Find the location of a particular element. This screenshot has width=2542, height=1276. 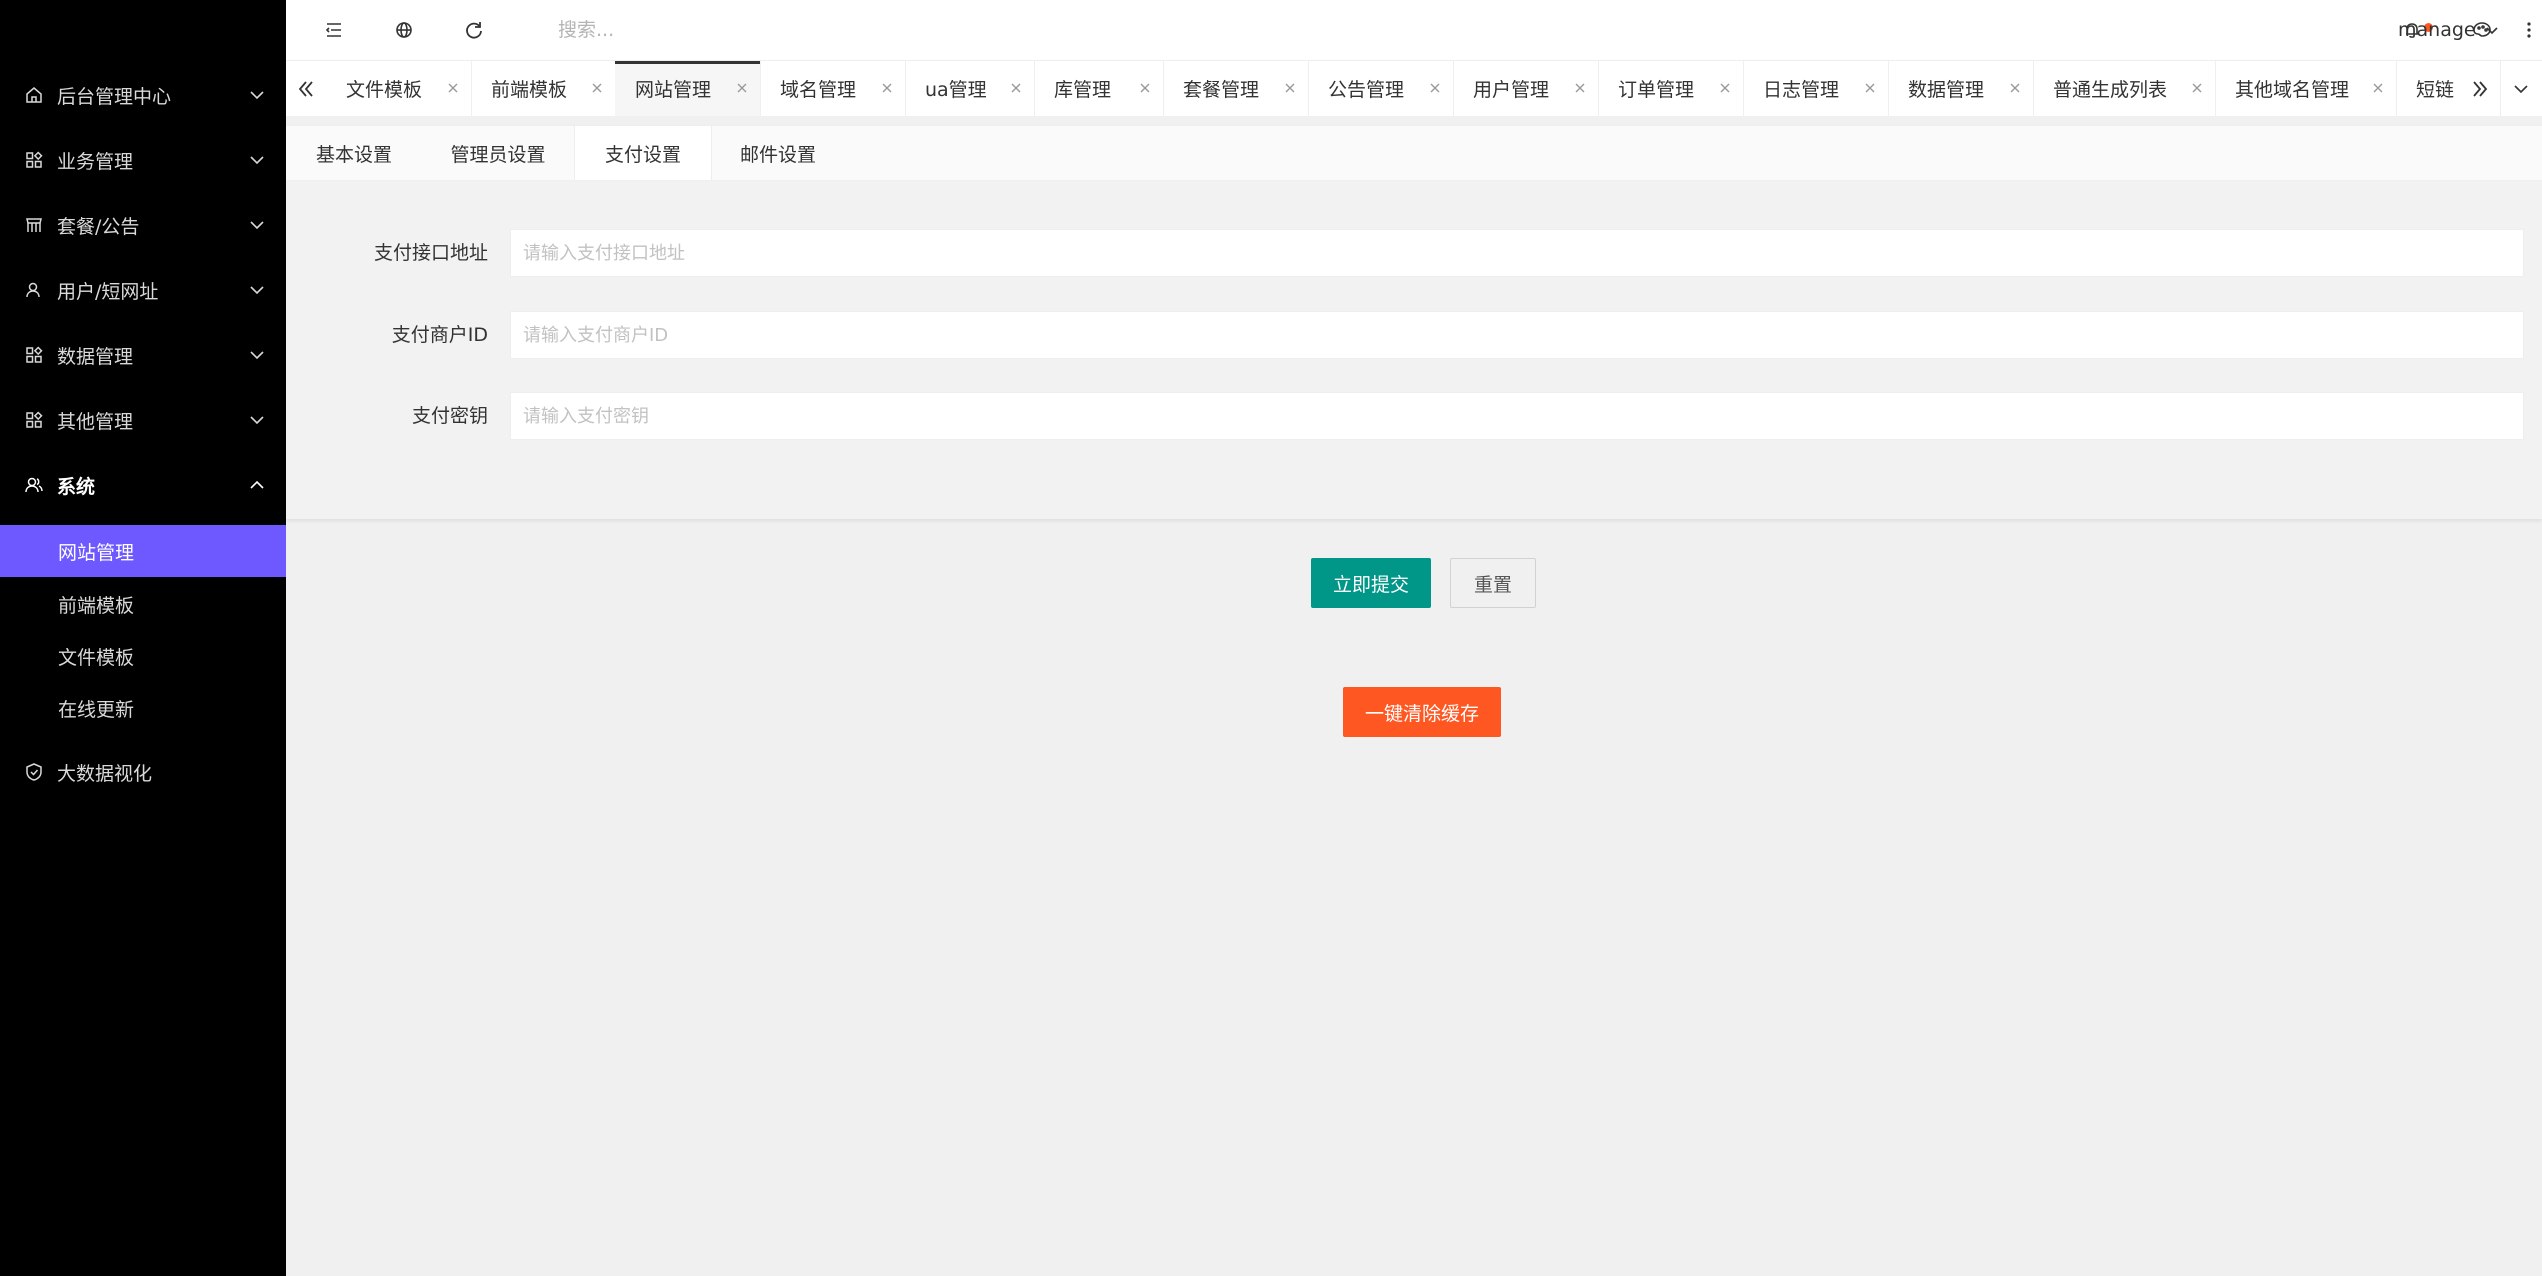

tab-data-management: 数据管理 is located at coordinates (1961, 88).